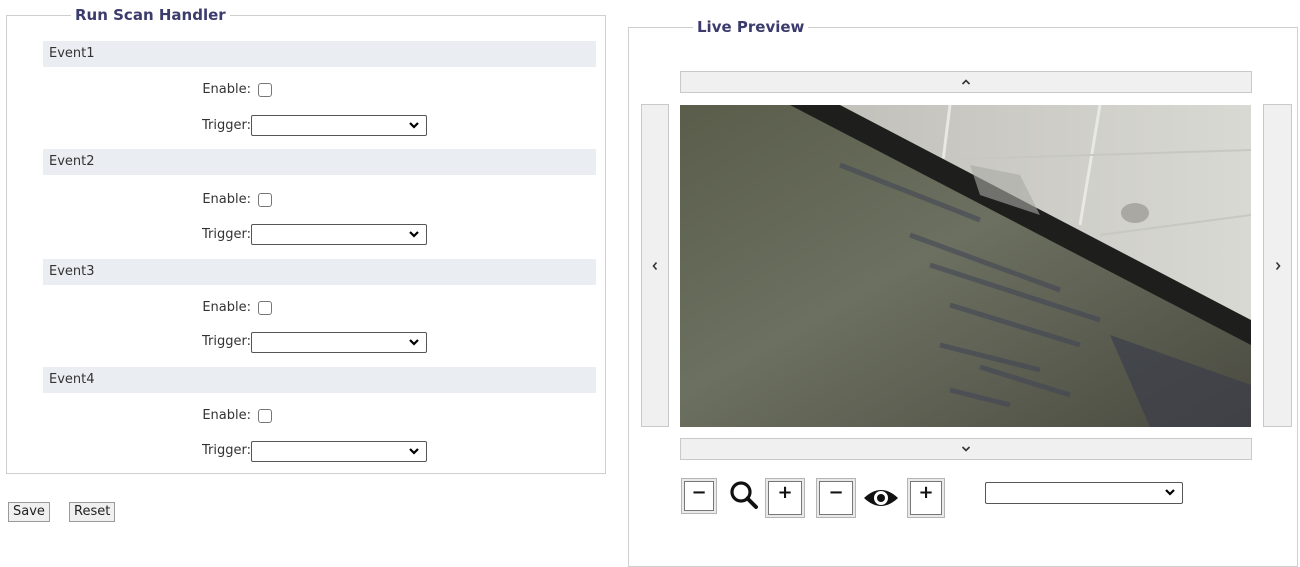  What do you see at coordinates (744, 495) in the screenshot?
I see `magnifier-icon` at bounding box center [744, 495].